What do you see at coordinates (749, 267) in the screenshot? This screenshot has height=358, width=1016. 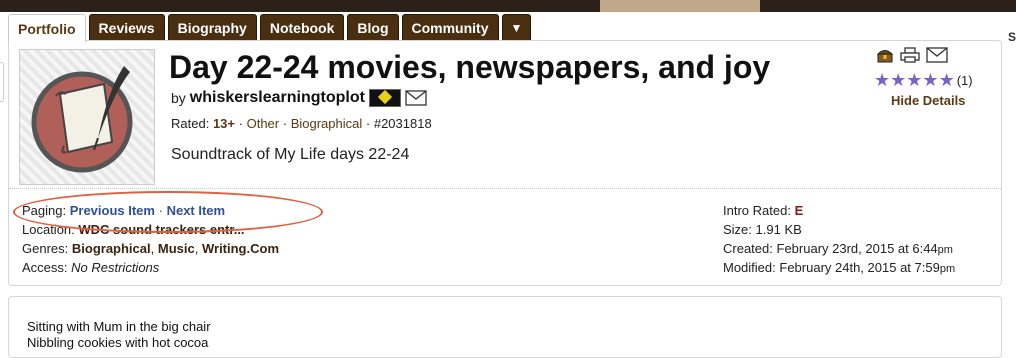 I see `modified-label: Modified:` at bounding box center [749, 267].